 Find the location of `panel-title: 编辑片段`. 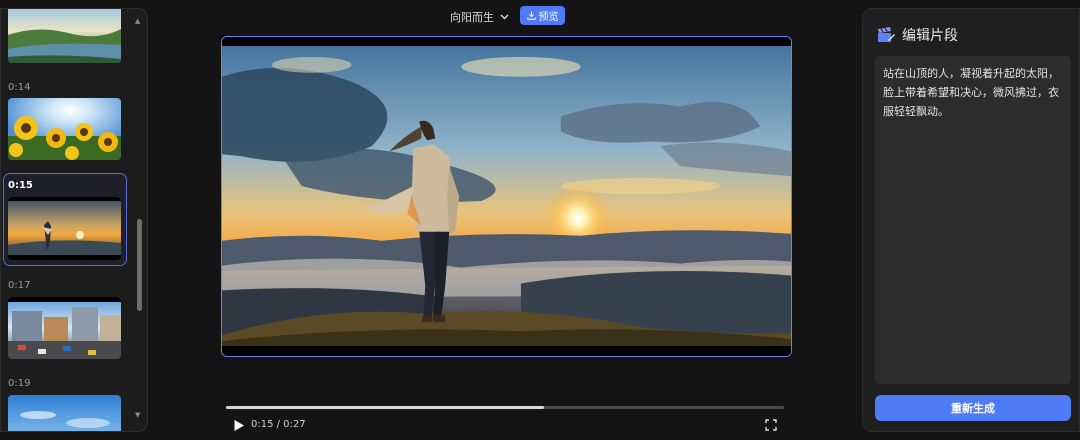

panel-title: 编辑片段 is located at coordinates (930, 36).